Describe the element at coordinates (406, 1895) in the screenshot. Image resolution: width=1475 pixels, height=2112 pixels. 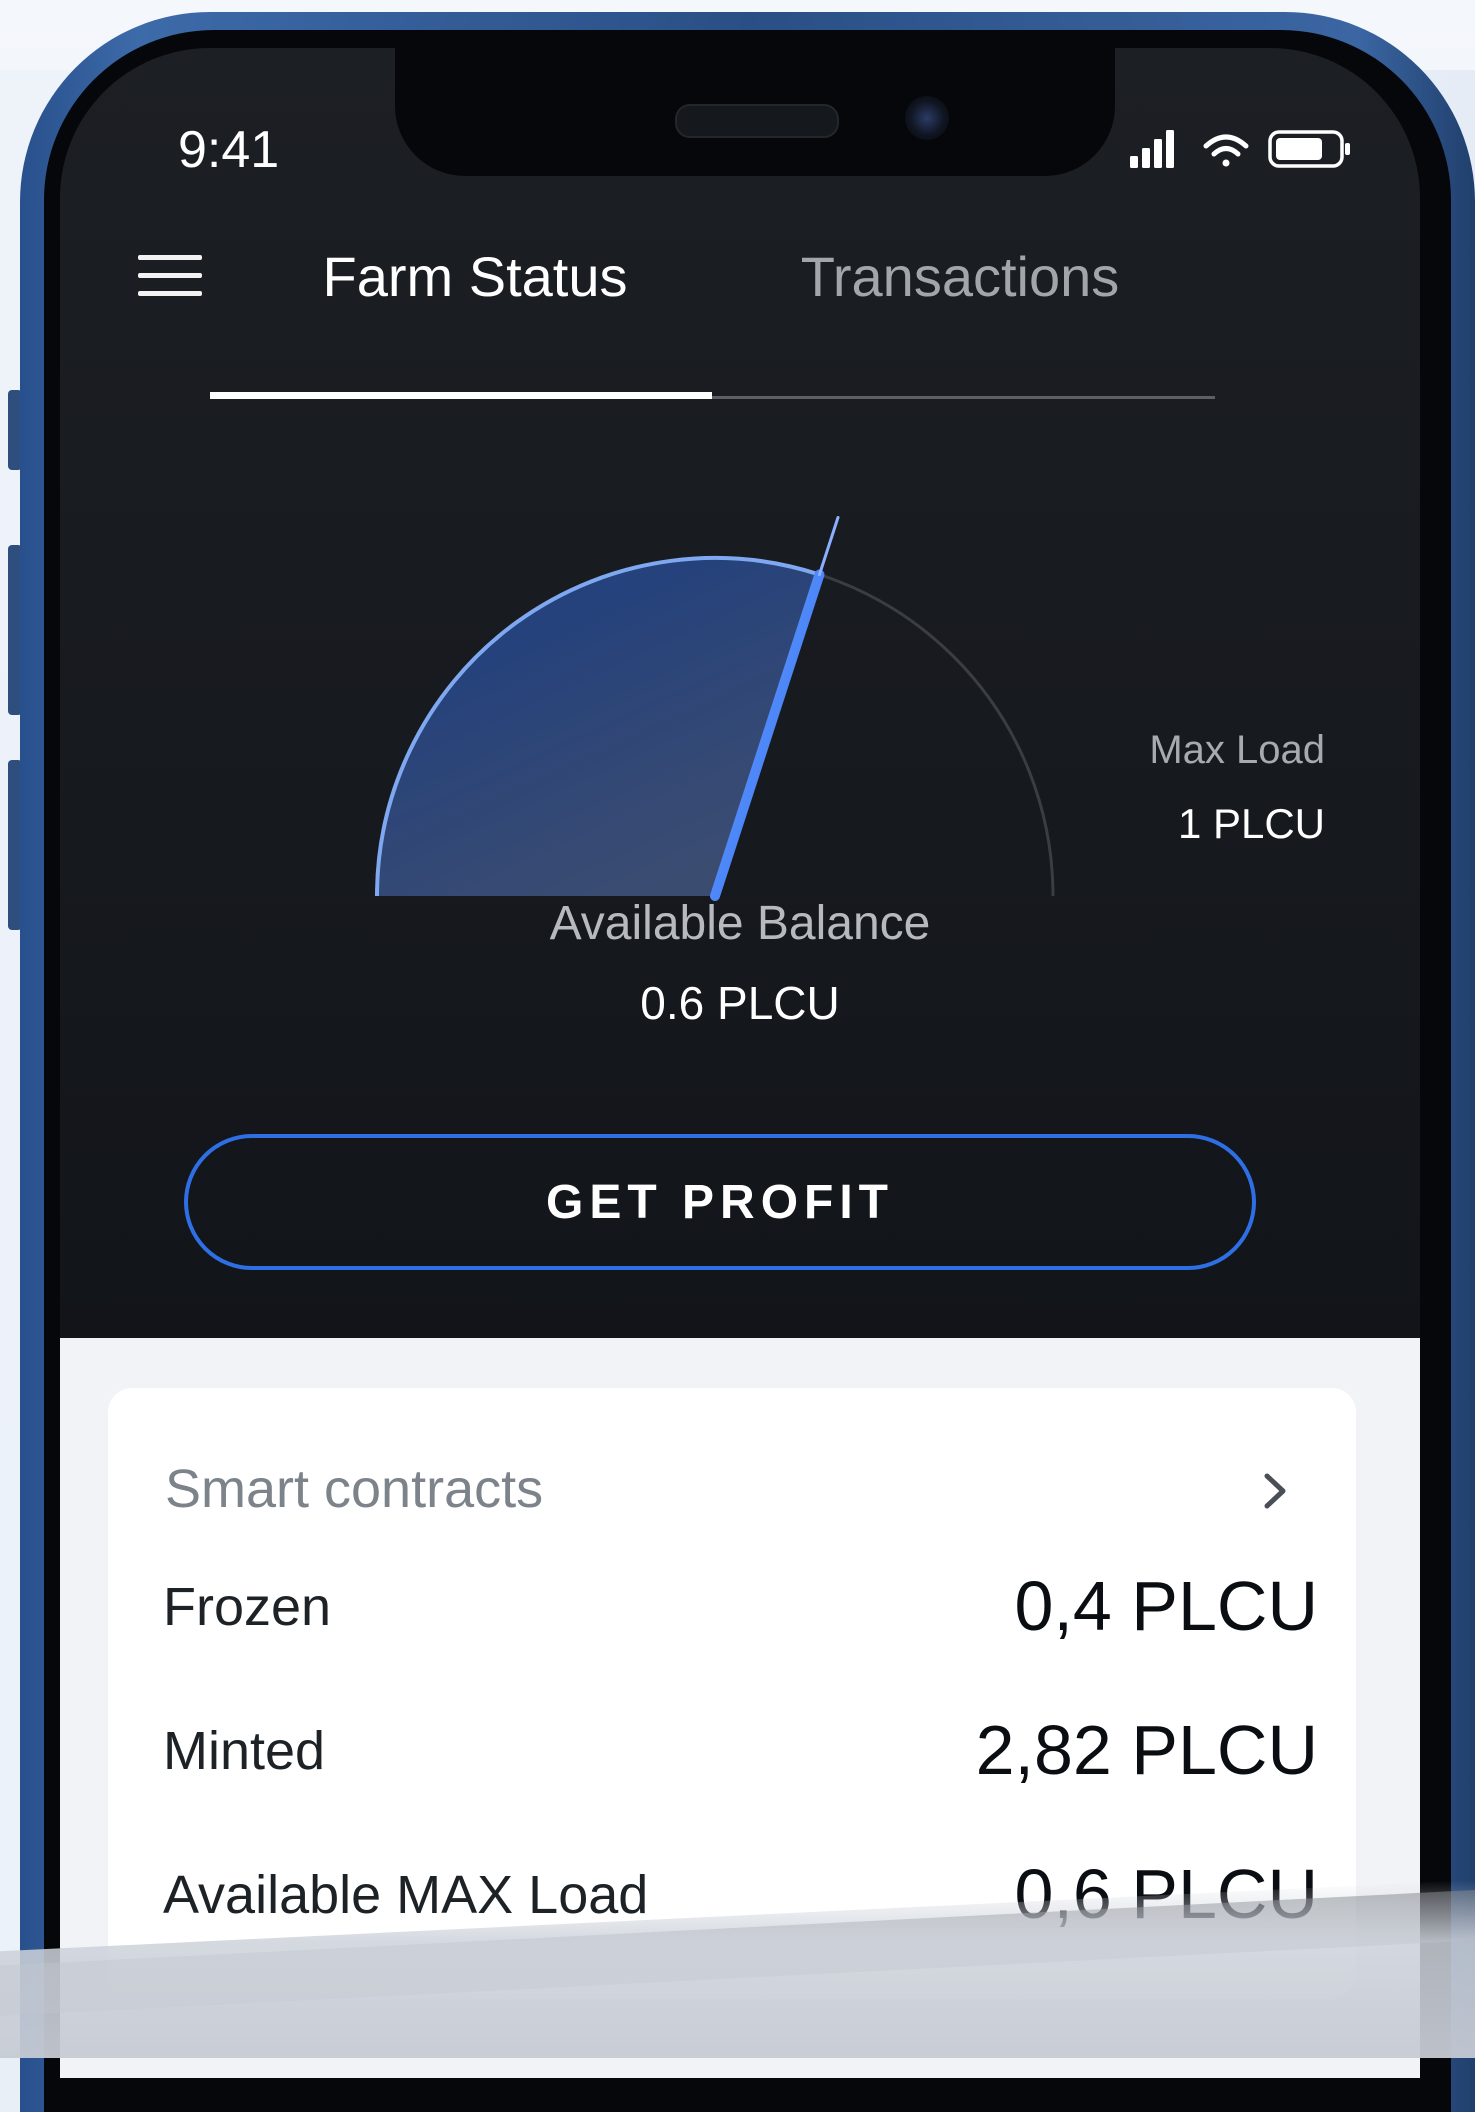
I see `available-max-load-label: Available MAX Load` at that location.